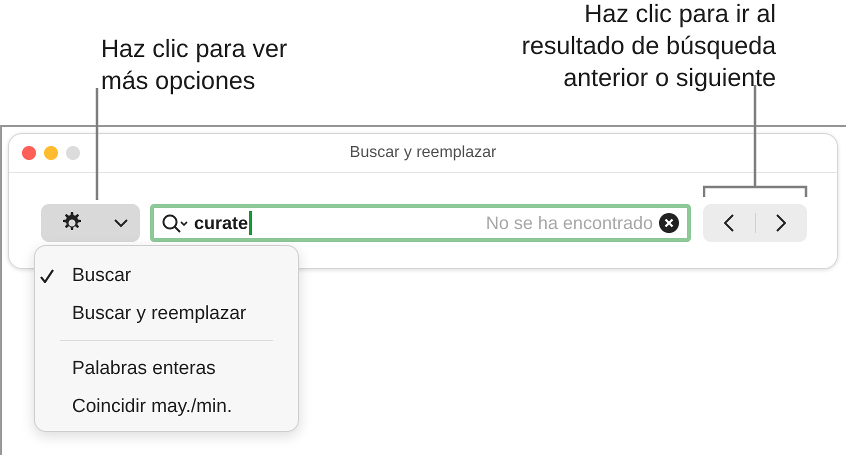 The height and width of the screenshot is (455, 846). What do you see at coordinates (194, 65) in the screenshot?
I see `callout-text: Haz clic para ver más opciones` at bounding box center [194, 65].